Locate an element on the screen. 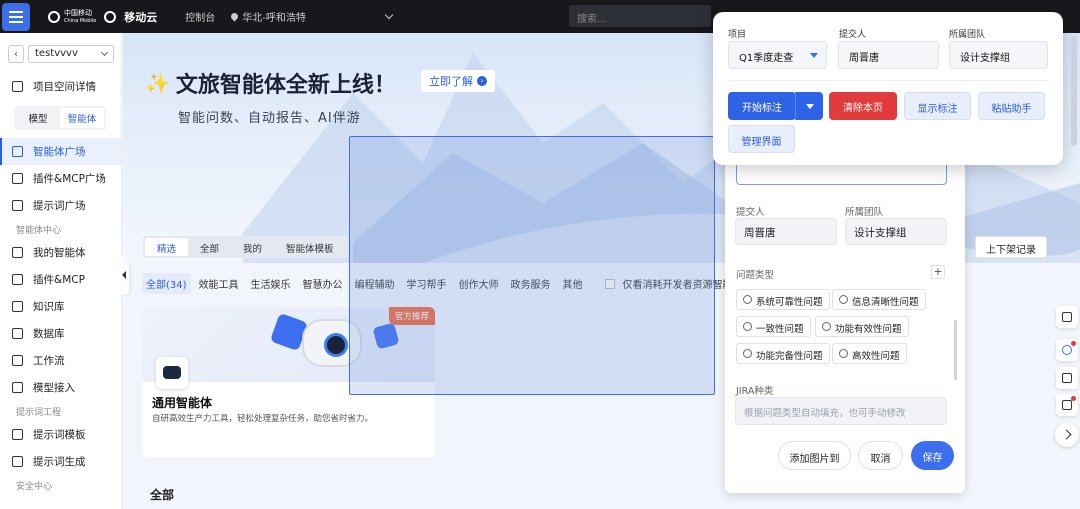 Image resolution: width=1080 pixels, height=509 pixels. sidebar-item-label: 我的智能体 is located at coordinates (59, 253).